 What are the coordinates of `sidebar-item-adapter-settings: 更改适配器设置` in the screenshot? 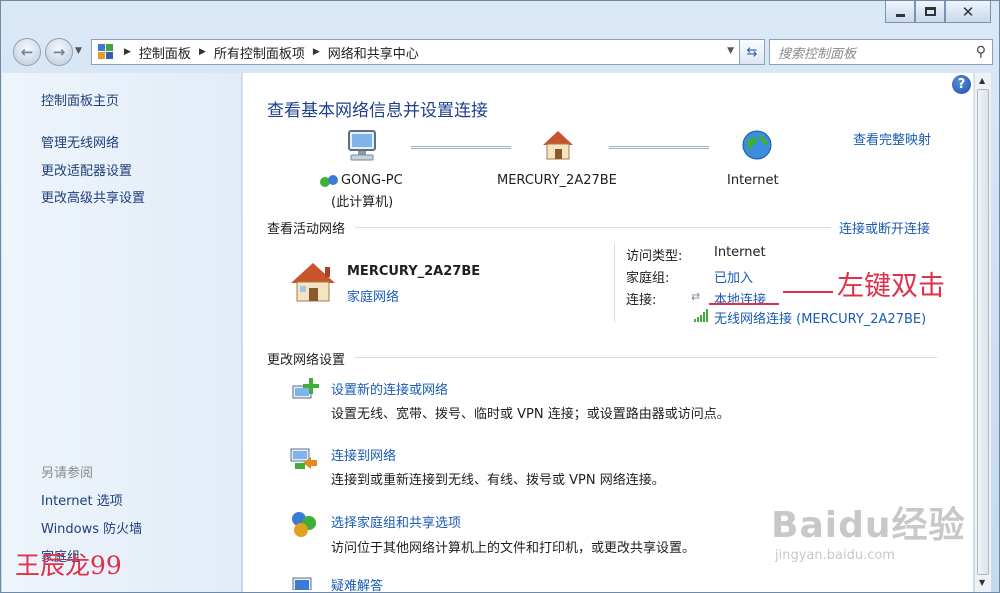 It's located at (86, 169).